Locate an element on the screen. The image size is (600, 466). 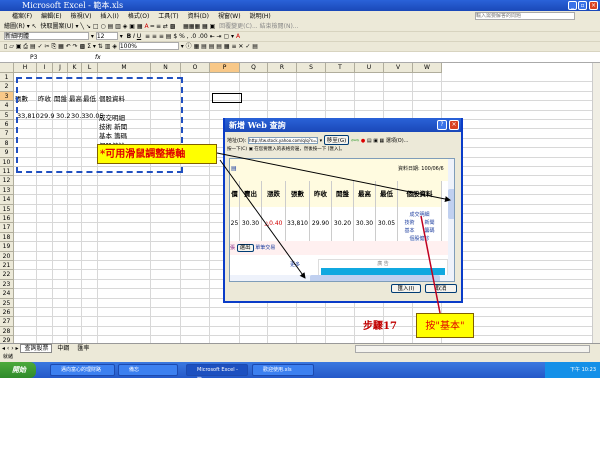
tab-csc: 中鋼 is located at coordinates (63, 348).